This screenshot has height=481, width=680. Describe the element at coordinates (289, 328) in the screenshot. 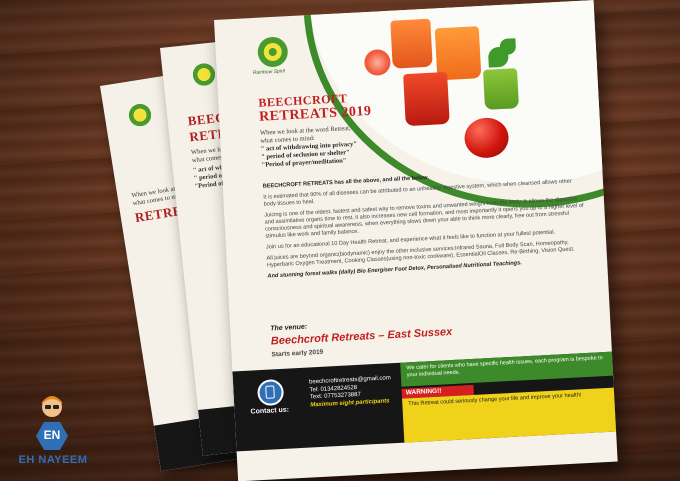

I see `venue-label: The venue:` at that location.